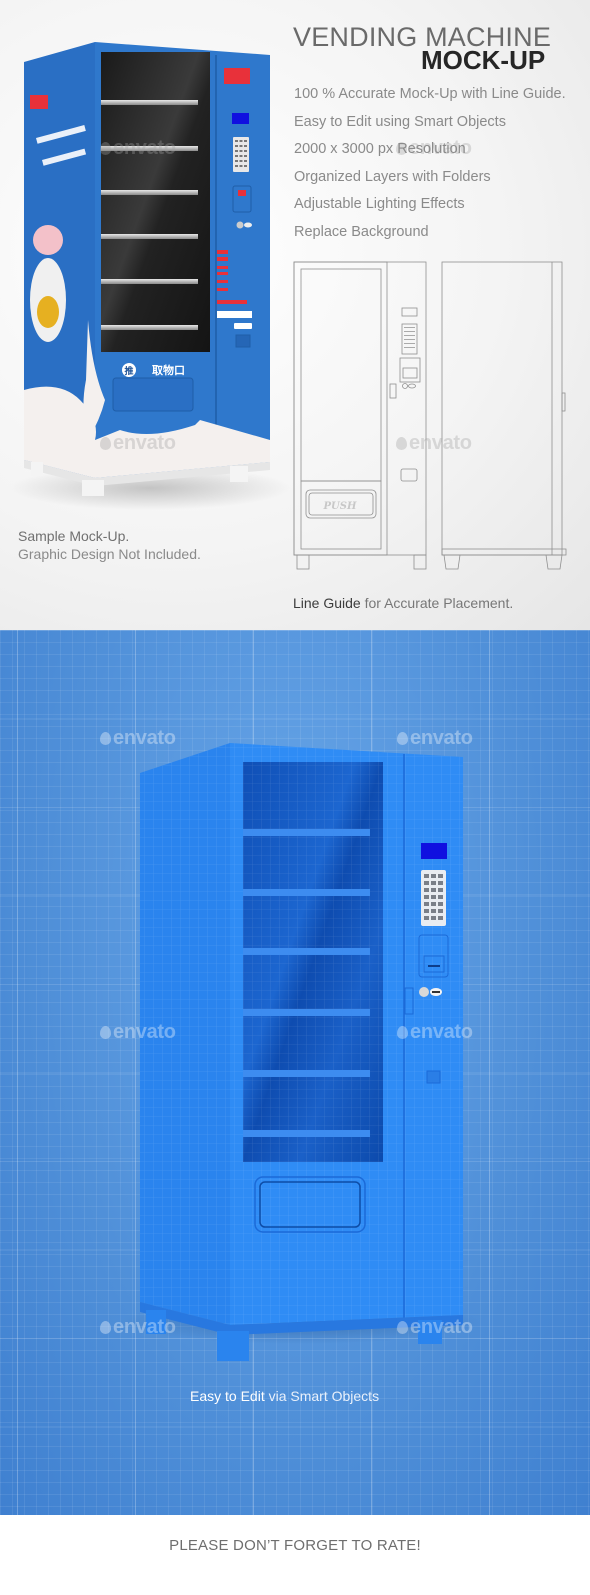  Describe the element at coordinates (322, 1396) in the screenshot. I see `blue-caption-rest: via Smart Objects` at that location.